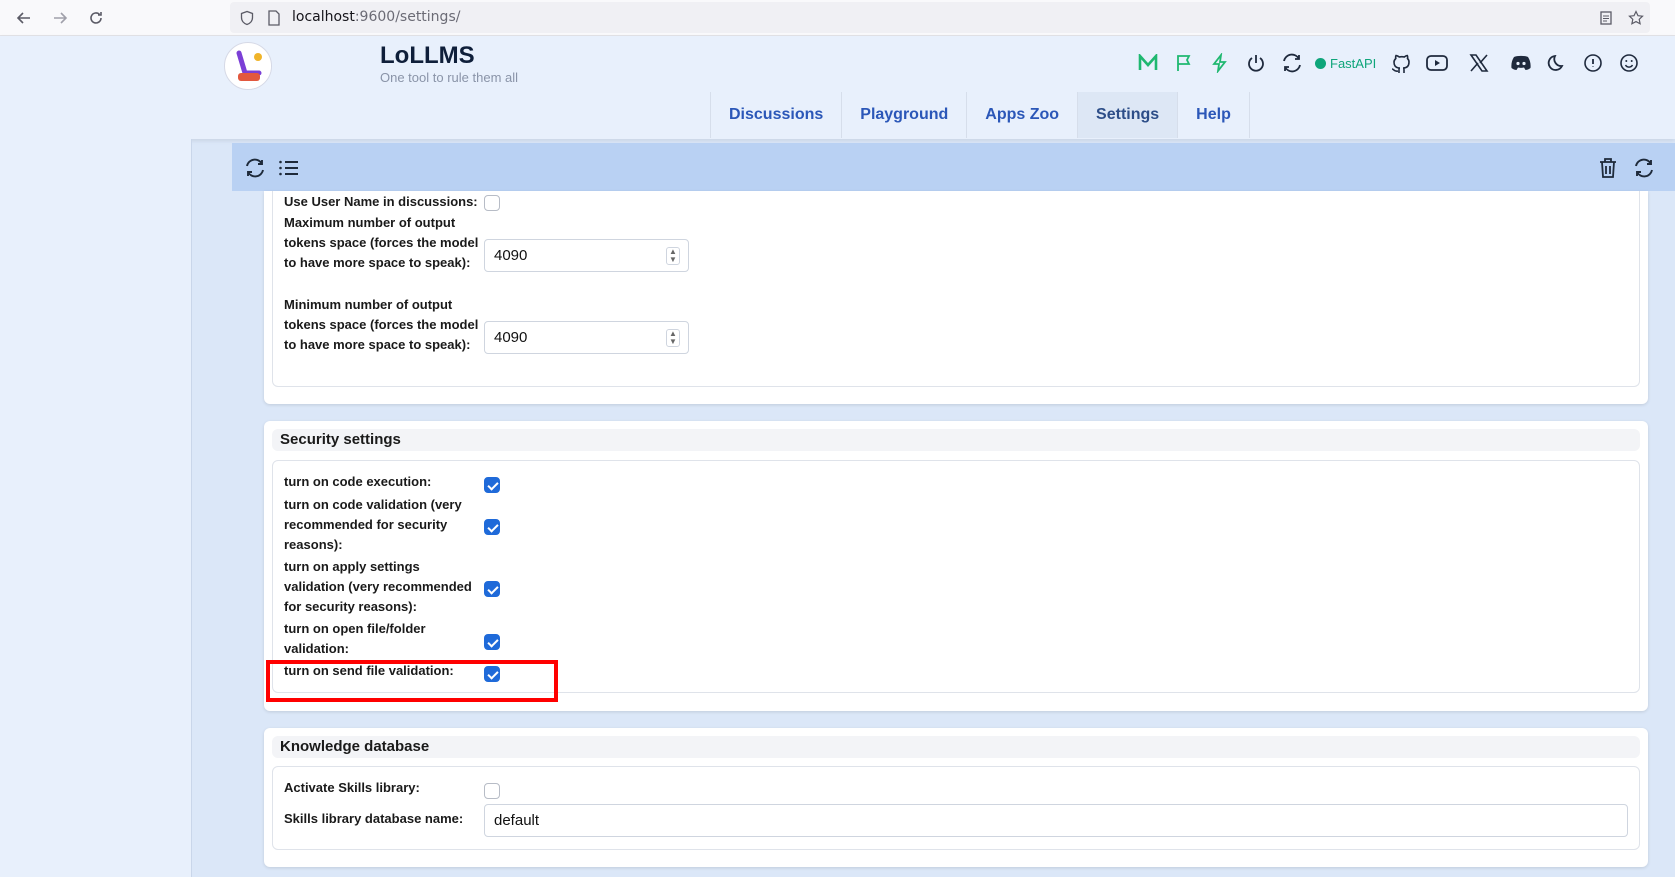 This screenshot has width=1675, height=877. I want to click on fastapi-link: FastAPI, so click(1345, 63).